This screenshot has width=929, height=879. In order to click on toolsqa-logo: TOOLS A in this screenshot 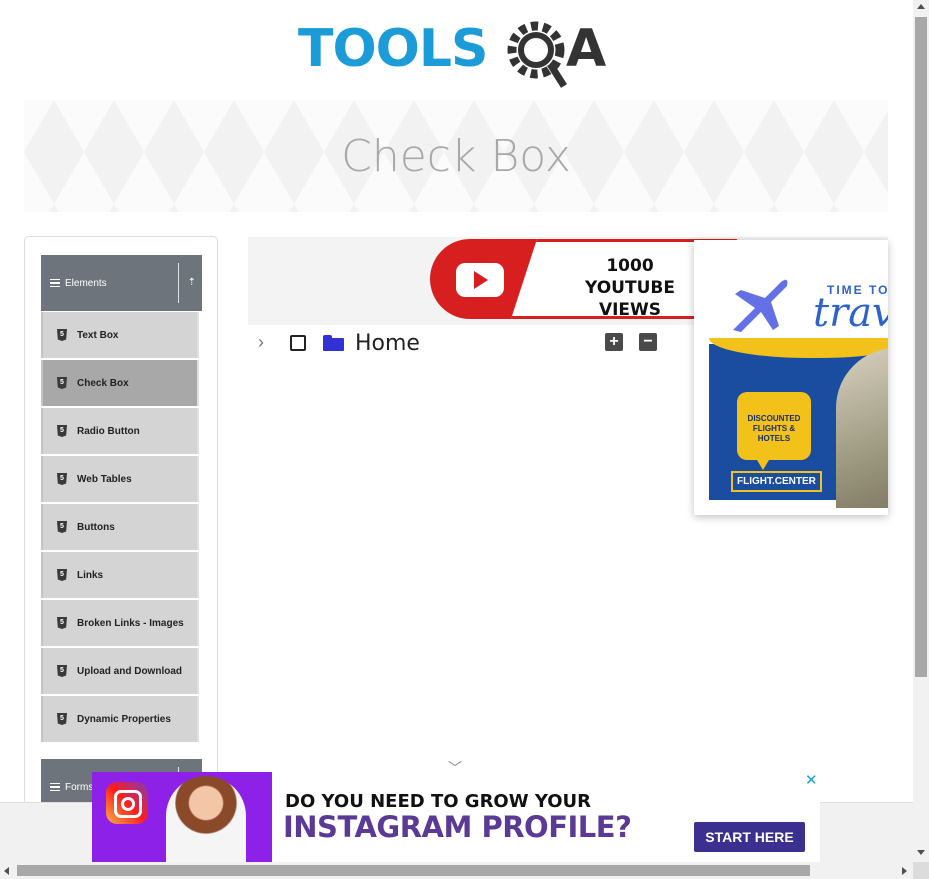, I will do `click(459, 52)`.